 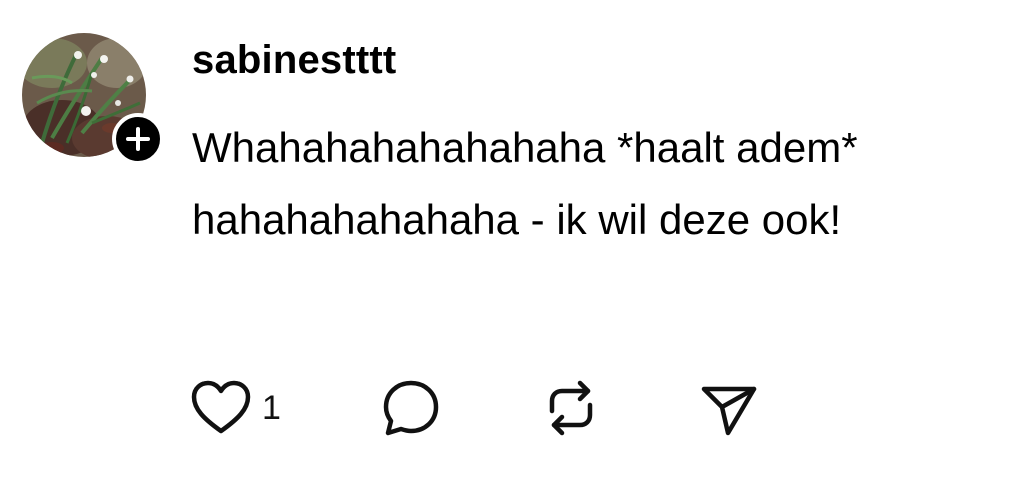 What do you see at coordinates (285, 408) in the screenshot?
I see `like-button: 1` at bounding box center [285, 408].